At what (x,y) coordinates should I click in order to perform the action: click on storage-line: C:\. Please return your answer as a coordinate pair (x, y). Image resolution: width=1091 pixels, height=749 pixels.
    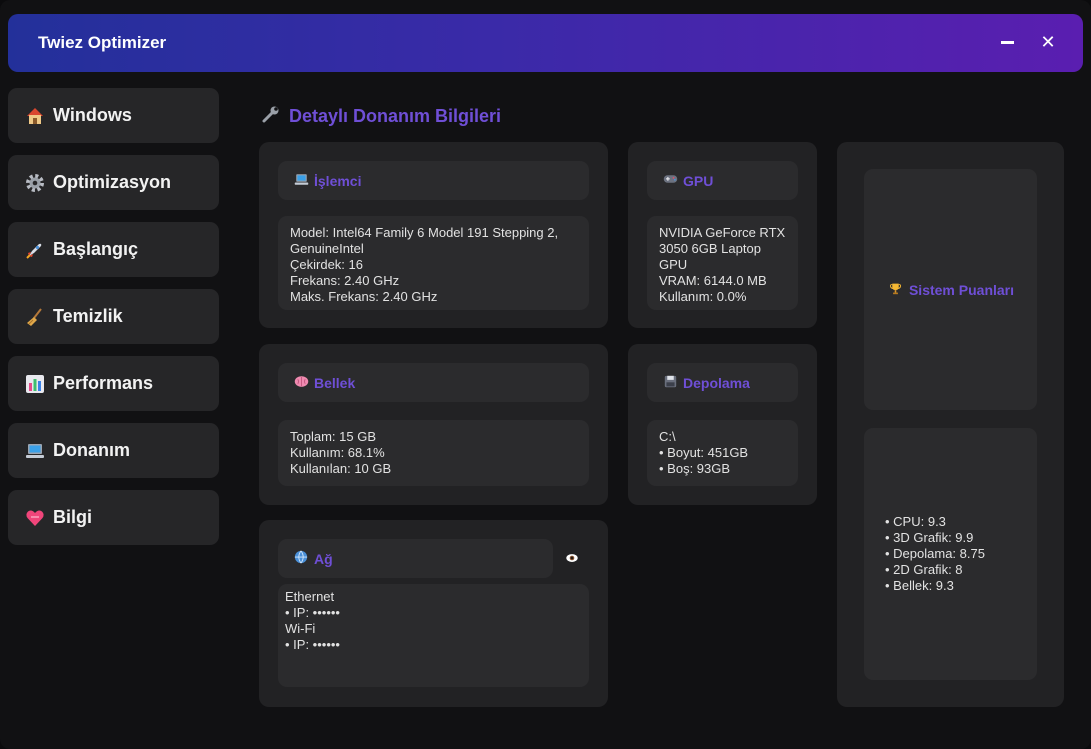
    Looking at the image, I should click on (667, 436).